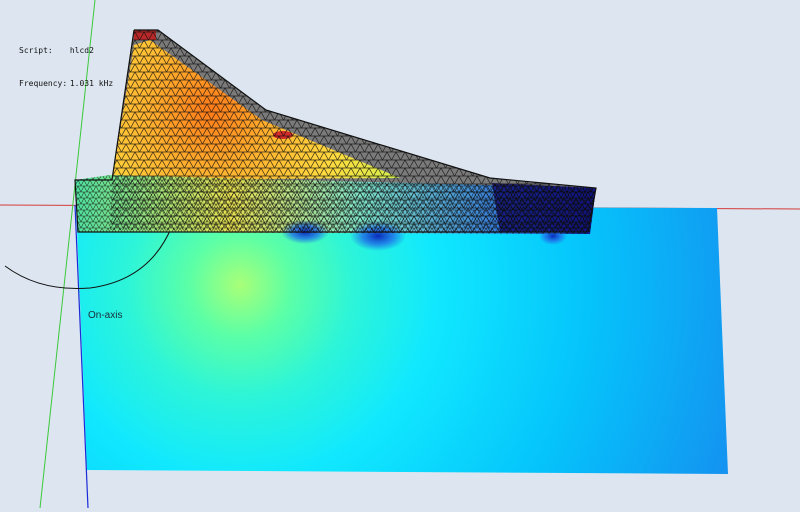 This screenshot has height=512, width=800. I want to click on script-label: Script:, so click(36, 50).